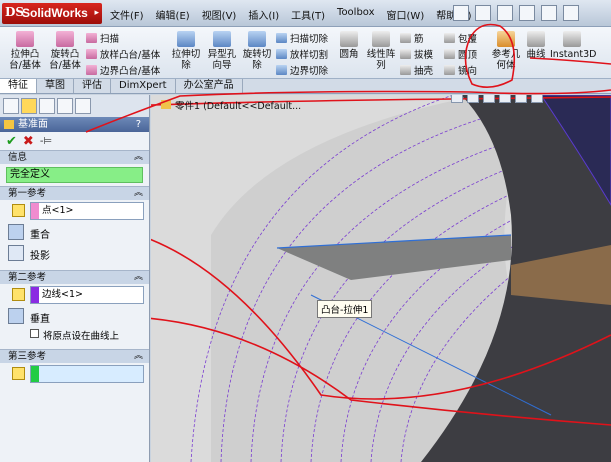  Describe the element at coordinates (74, 157) in the screenshot. I see `info-section-title: 信息 ︽` at that location.